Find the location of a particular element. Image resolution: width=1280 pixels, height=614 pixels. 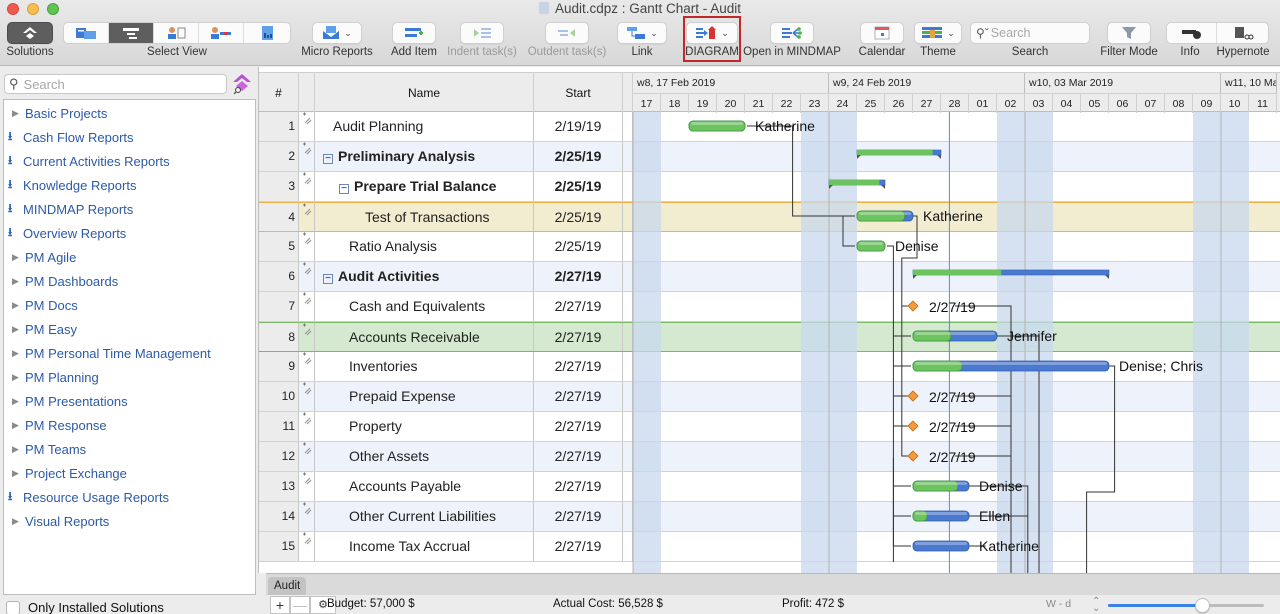

micro-reports-icon is located at coordinates (331, 32).